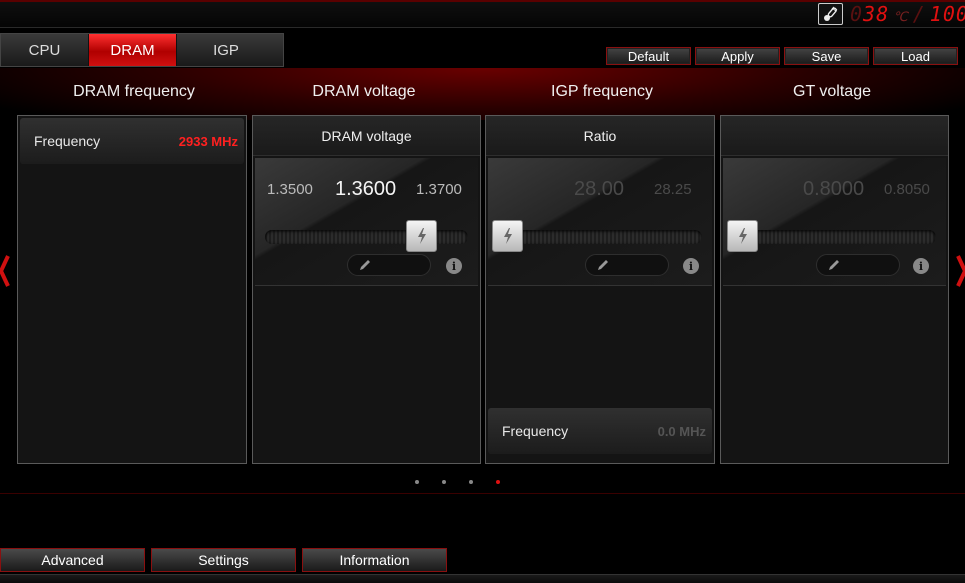 Image resolution: width=965 pixels, height=583 pixels. Describe the element at coordinates (602, 91) in the screenshot. I see `igp-frequency-title: IGP frequency` at that location.